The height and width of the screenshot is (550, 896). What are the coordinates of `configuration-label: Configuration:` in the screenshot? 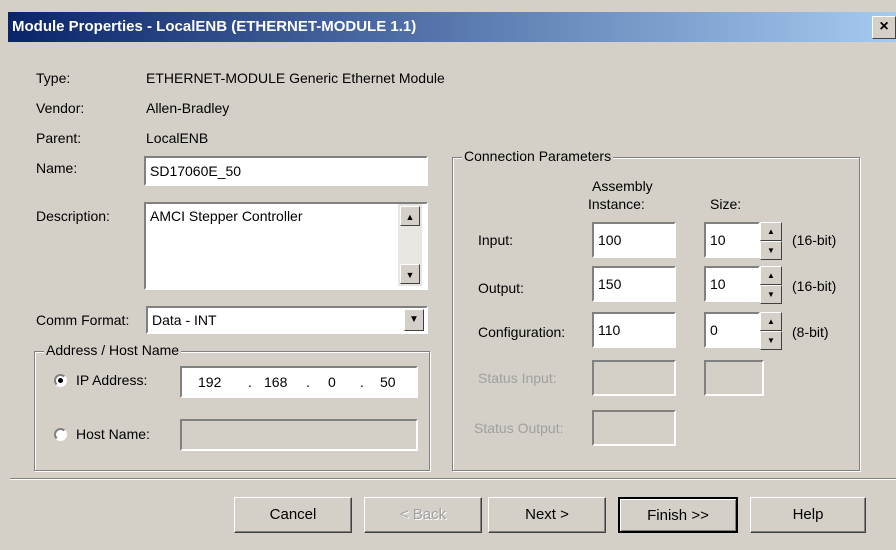 It's located at (522, 332).